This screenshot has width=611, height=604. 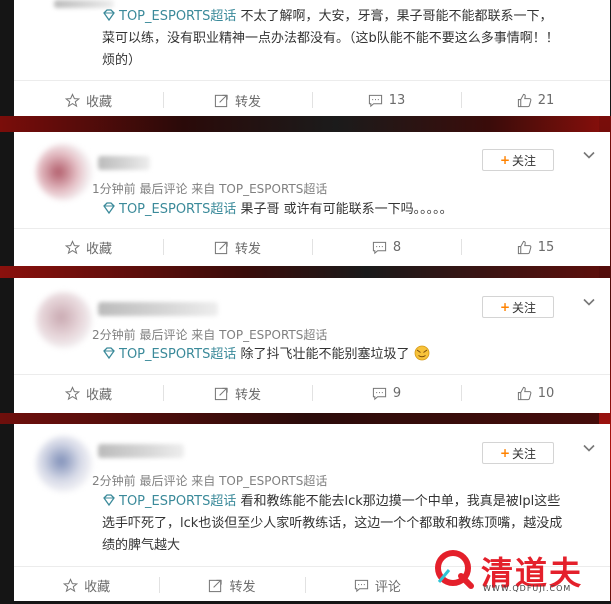 What do you see at coordinates (422, 353) in the screenshot?
I see `facepalm-emoji-icon` at bounding box center [422, 353].